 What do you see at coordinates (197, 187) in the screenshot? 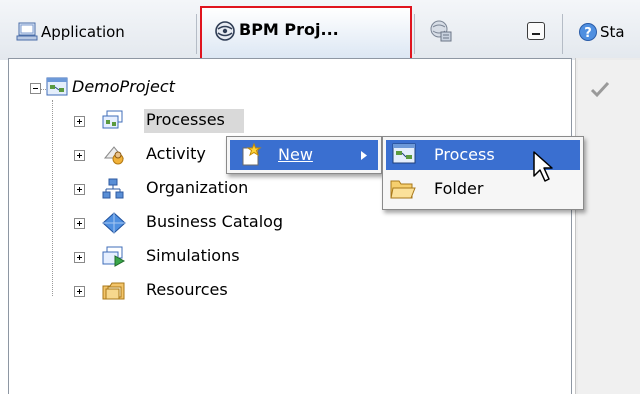
I see `tree-label: Organization` at bounding box center [197, 187].